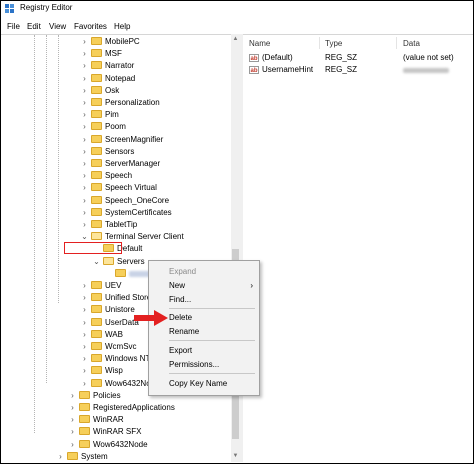 This screenshot has width=474, height=464. I want to click on scroll-down-arrow-icon: ▼, so click(235, 456).